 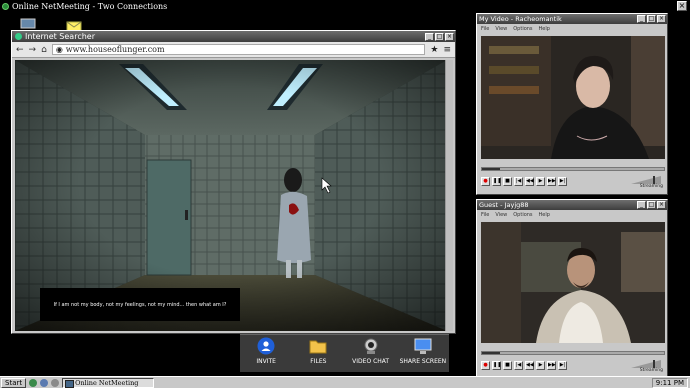 I want to click on back-arrow-icon: ←, so click(x=20, y=50).